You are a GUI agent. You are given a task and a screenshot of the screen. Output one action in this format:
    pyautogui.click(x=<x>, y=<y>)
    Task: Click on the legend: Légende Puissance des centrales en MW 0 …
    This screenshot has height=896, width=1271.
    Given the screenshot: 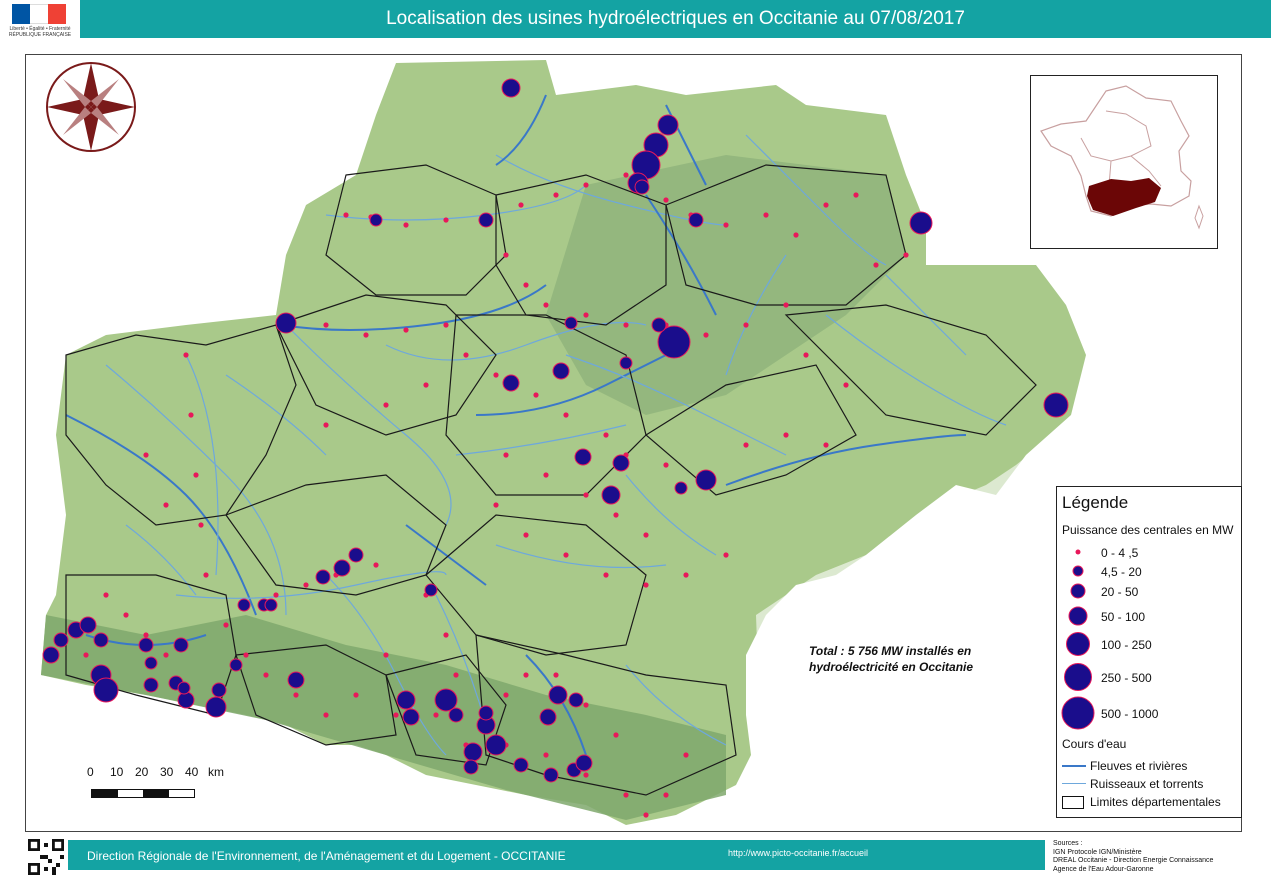 What is the action you would take?
    pyautogui.click(x=1149, y=652)
    